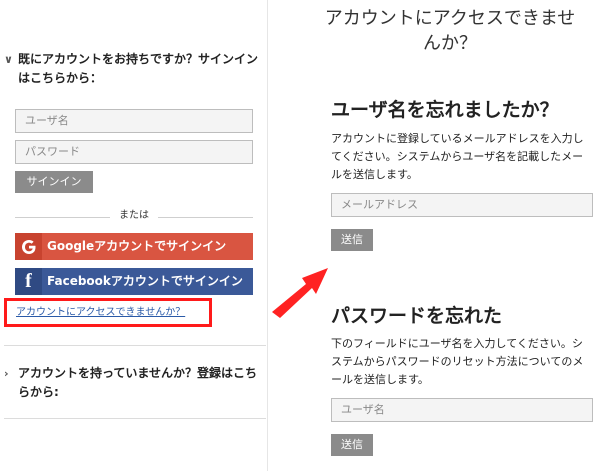 The height and width of the screenshot is (471, 600). I want to click on password-input: パスワード, so click(134, 152).